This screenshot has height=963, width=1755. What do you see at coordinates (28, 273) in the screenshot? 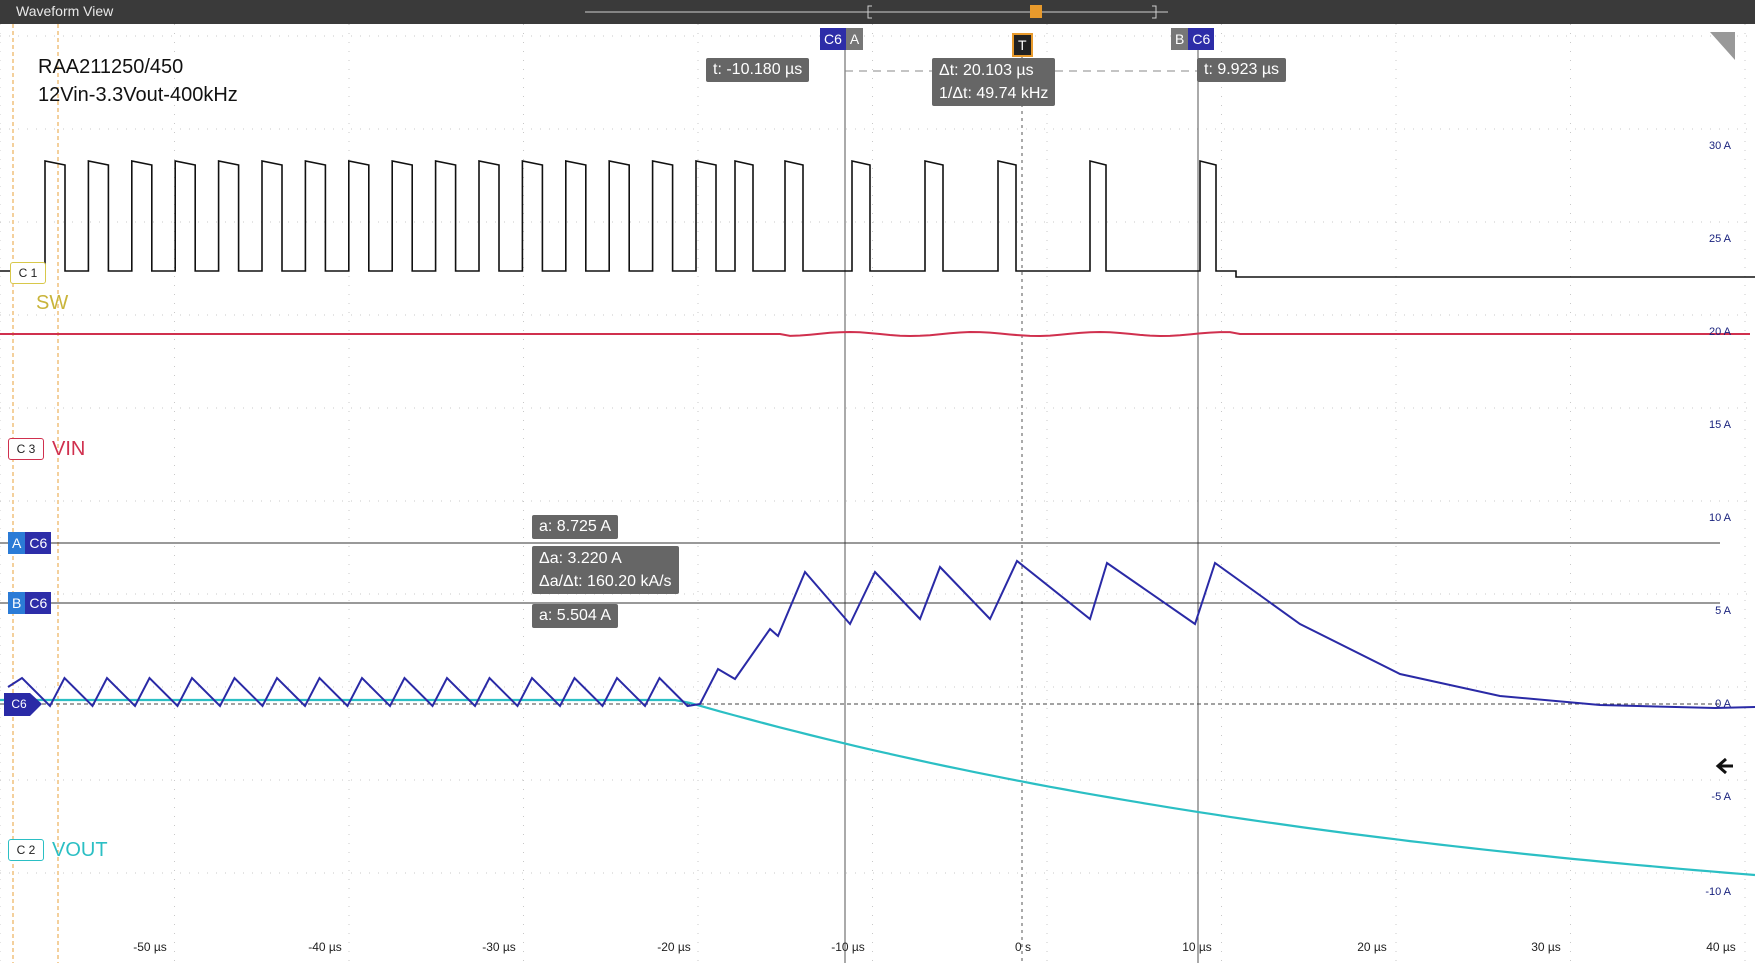
I see `channel-c1-badge: C 1` at bounding box center [28, 273].